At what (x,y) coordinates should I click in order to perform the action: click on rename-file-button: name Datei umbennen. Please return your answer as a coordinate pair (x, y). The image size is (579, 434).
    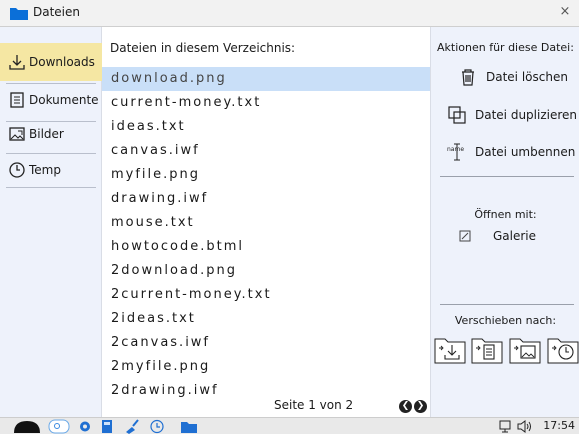
    Looking at the image, I should click on (505, 152).